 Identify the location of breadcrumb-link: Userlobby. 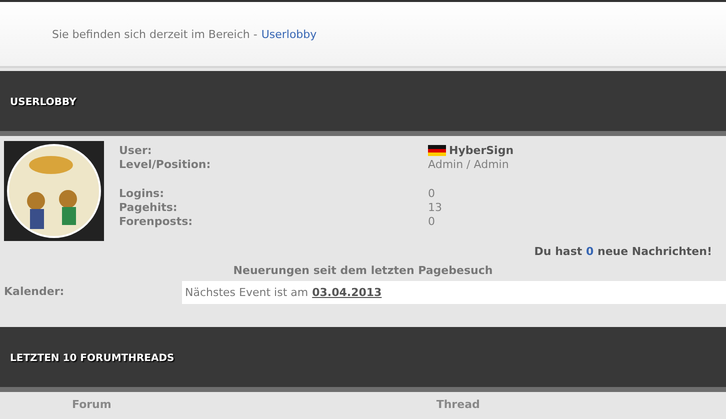
(289, 34).